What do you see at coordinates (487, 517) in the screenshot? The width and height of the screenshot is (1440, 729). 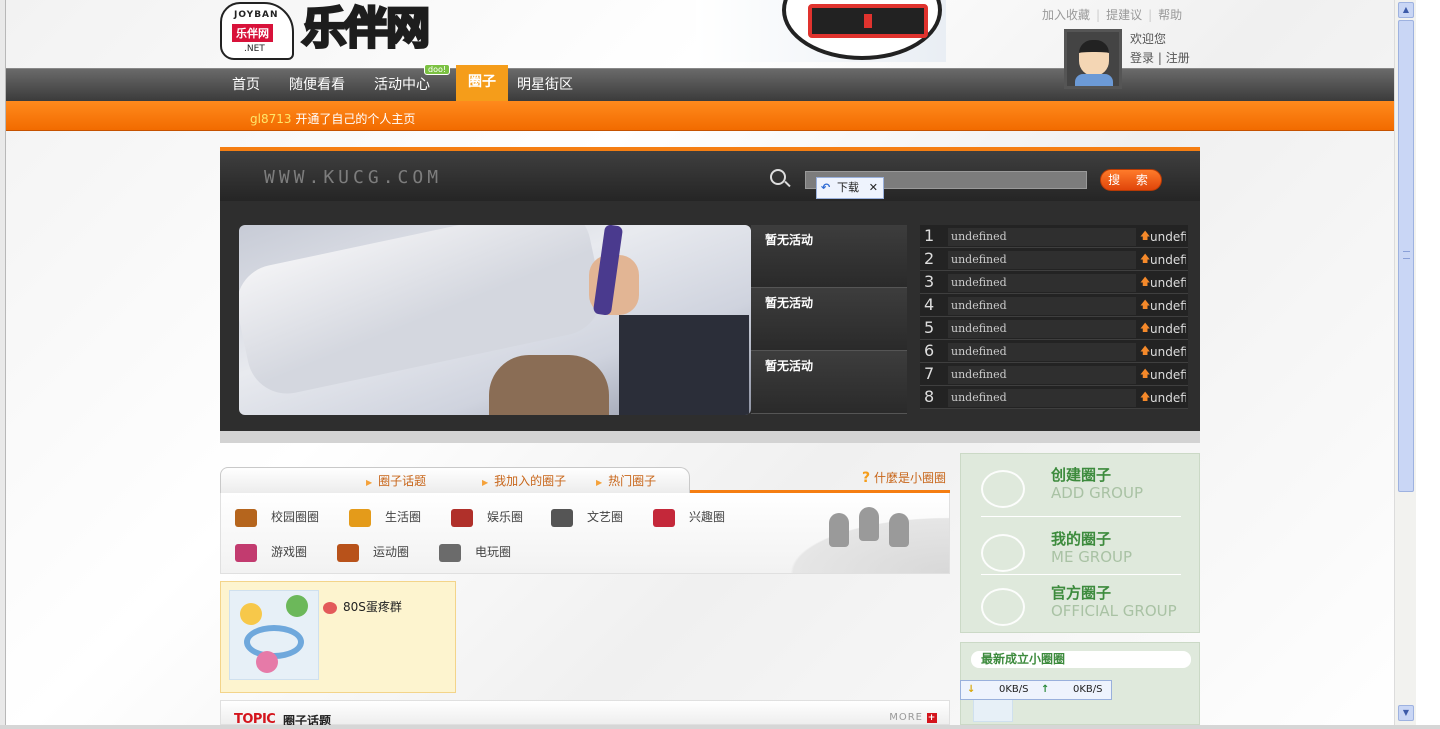 I see `category-entertainment: 娱乐圈` at bounding box center [487, 517].